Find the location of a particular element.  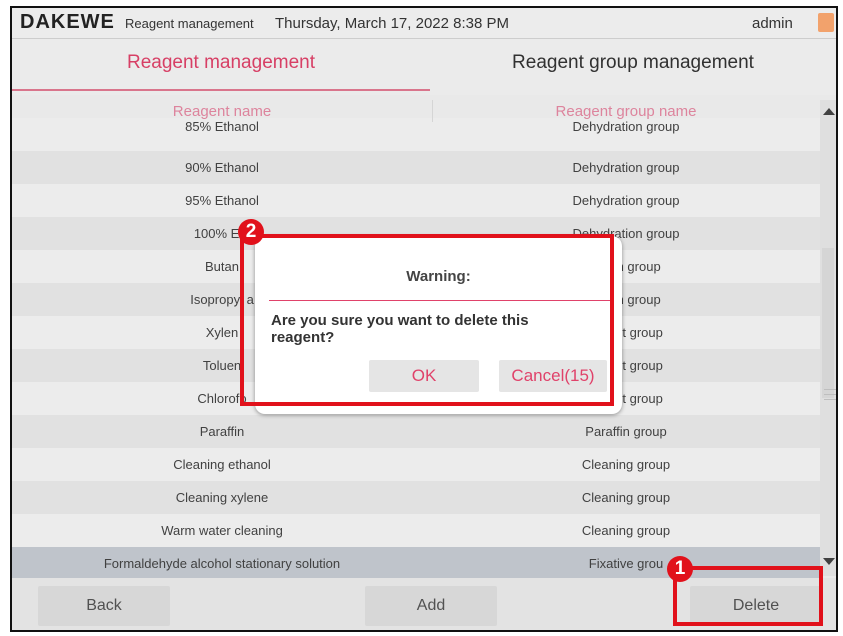

step-1-marker: 1 is located at coordinates (680, 569).